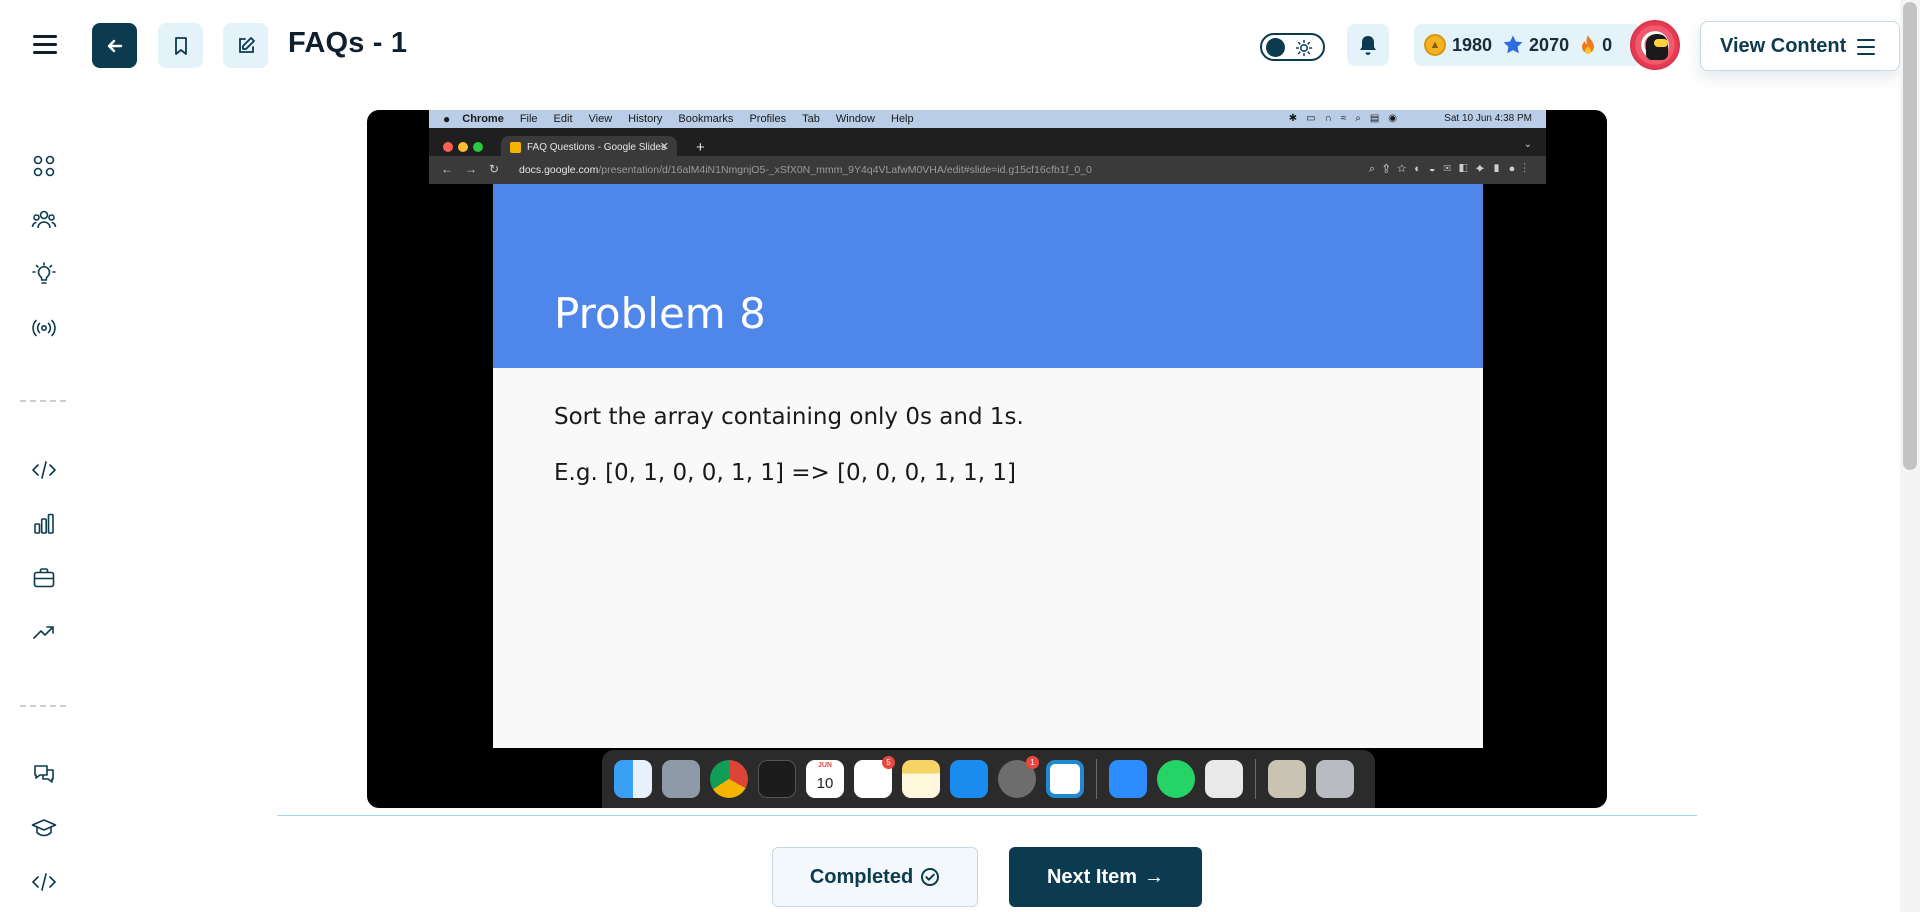  Describe the element at coordinates (348, 43) in the screenshot. I see `page-title: FAQs - 1` at that location.